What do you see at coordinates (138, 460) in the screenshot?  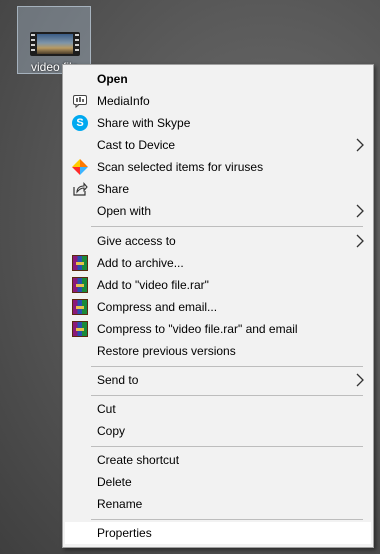 I see `menu-item-create-shortcut-label: Create shortcut` at bounding box center [138, 460].